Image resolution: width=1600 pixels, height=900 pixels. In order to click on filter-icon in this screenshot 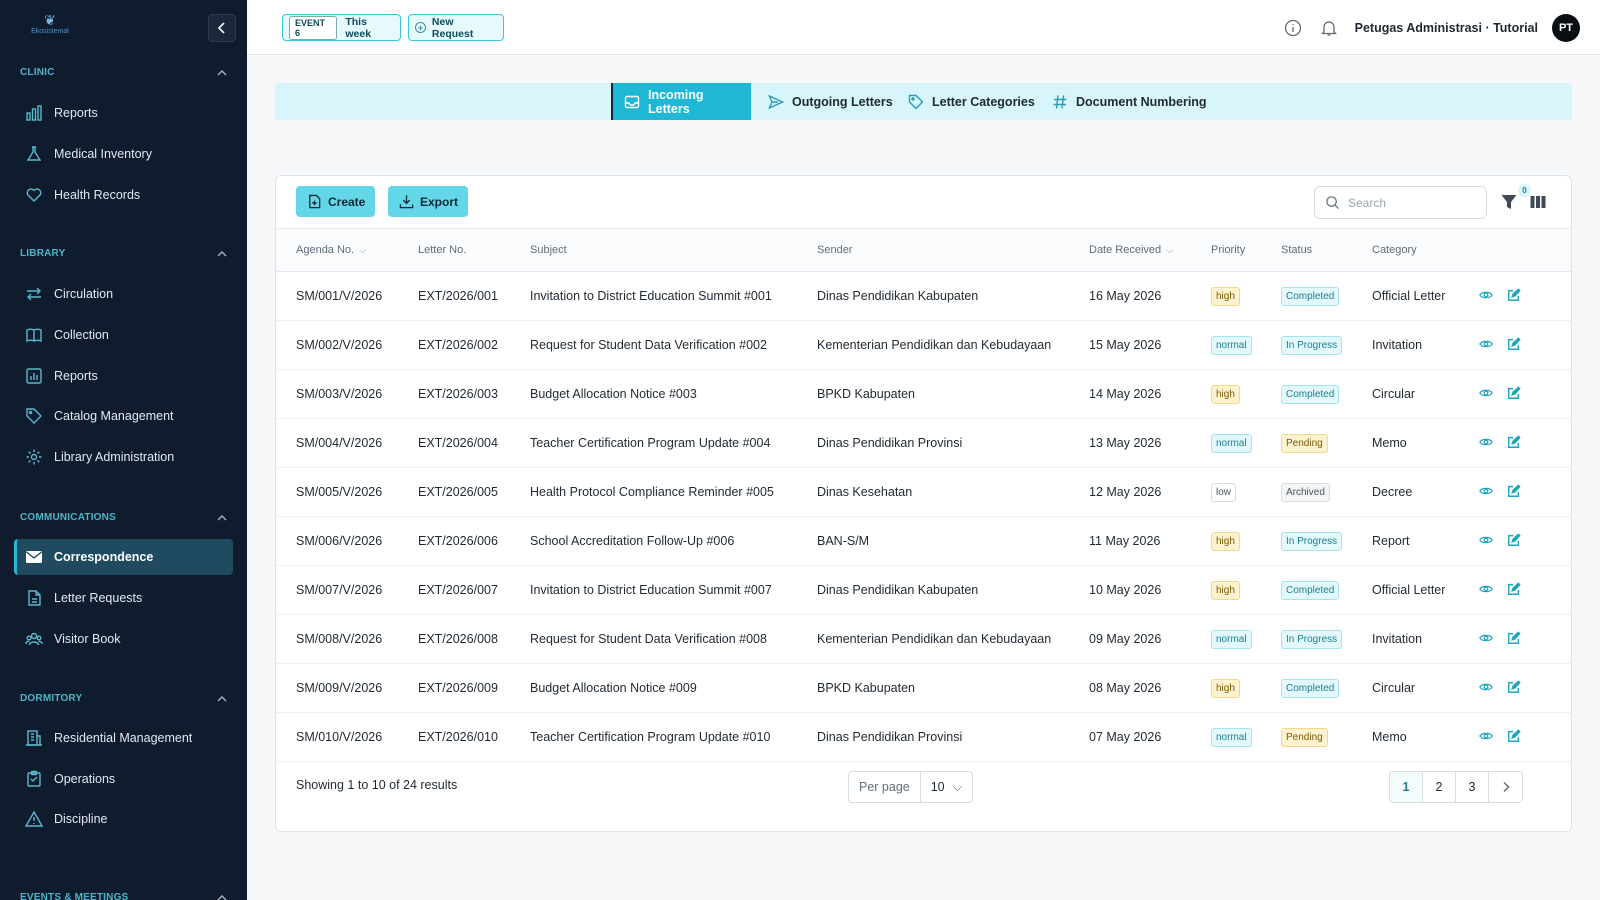, I will do `click(1509, 202)`.